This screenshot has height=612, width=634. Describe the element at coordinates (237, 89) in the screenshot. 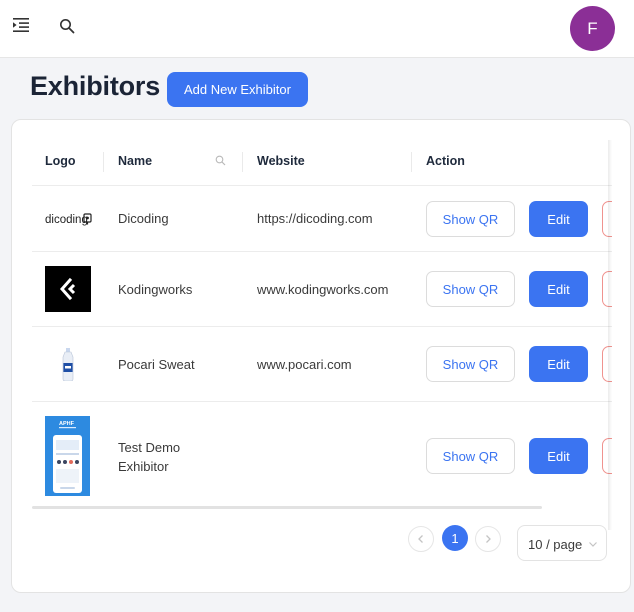

I see `add-exhibitor-button: Add New Exhibitor` at that location.